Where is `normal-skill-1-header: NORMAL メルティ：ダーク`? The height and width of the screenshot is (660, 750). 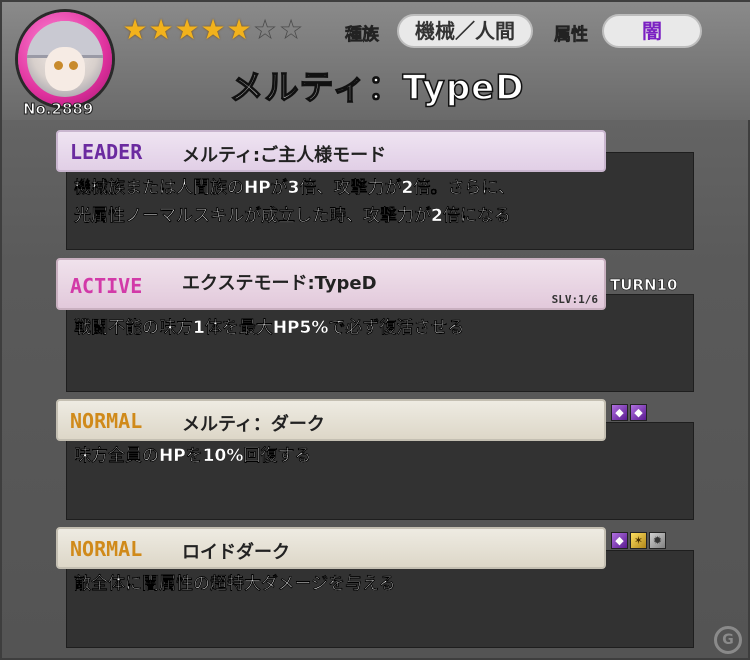
normal-skill-1-header: NORMAL メルティ：ダーク is located at coordinates (331, 420).